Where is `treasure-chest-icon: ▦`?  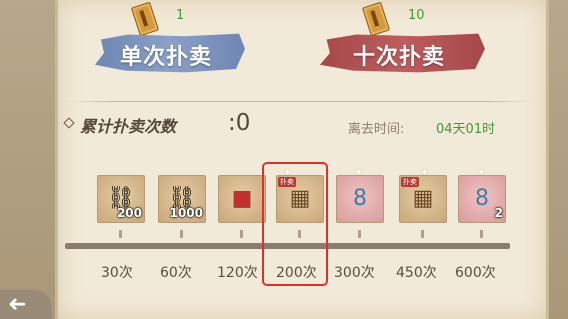 treasure-chest-icon: ▦ is located at coordinates (423, 198).